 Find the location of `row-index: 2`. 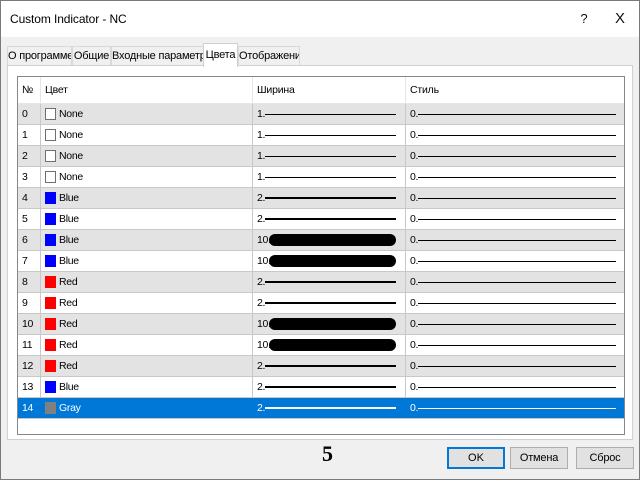

row-index: 2 is located at coordinates (29, 156).